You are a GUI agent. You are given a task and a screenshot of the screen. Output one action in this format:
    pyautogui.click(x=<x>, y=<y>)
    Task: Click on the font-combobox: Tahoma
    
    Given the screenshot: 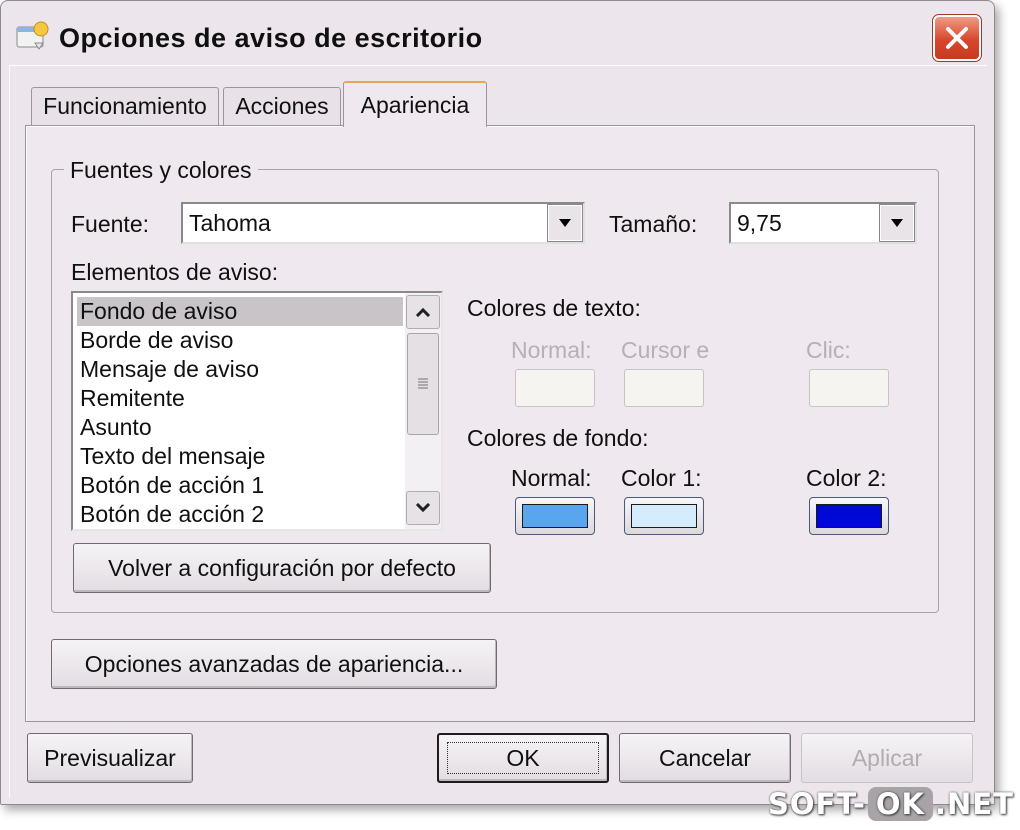 What is the action you would take?
    pyautogui.click(x=383, y=223)
    